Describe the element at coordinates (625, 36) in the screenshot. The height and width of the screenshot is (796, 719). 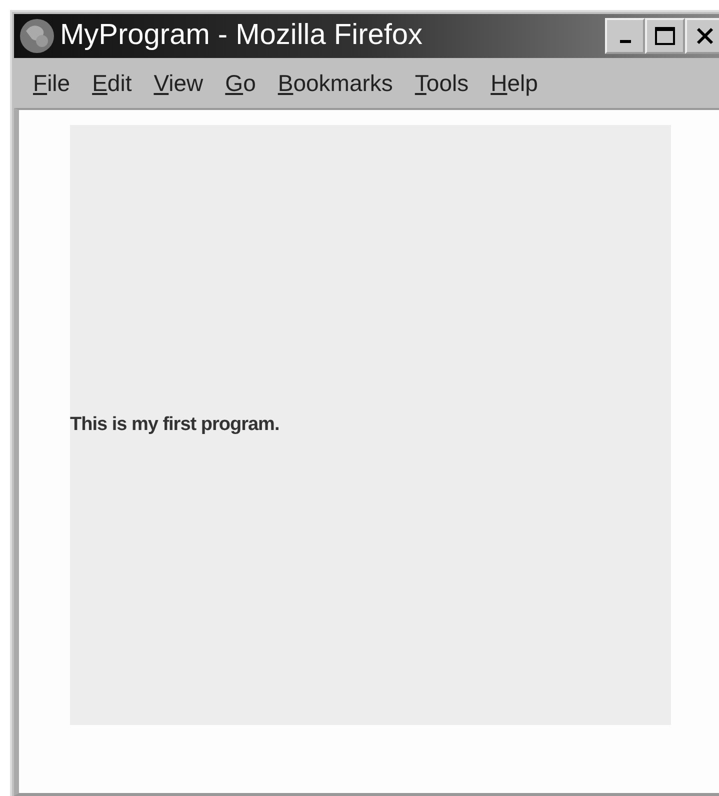
I see `minimize-button` at that location.